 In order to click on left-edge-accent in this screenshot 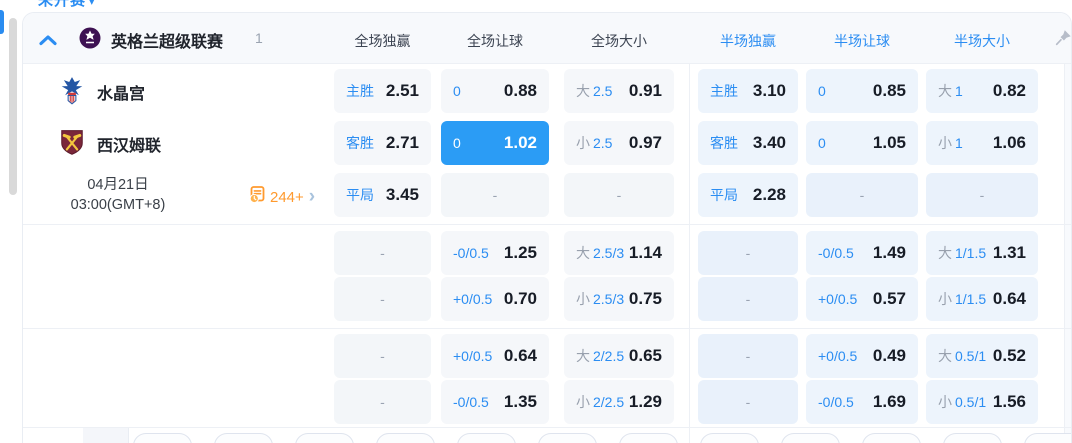, I will do `click(2, 22)`.